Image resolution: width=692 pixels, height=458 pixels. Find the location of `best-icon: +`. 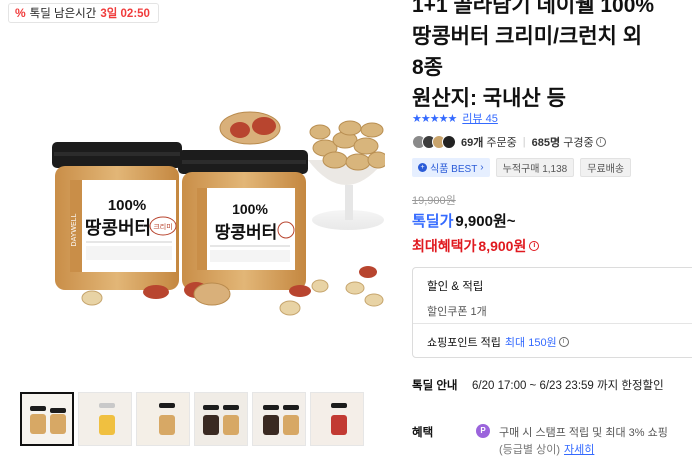

best-icon: + is located at coordinates (422, 167).